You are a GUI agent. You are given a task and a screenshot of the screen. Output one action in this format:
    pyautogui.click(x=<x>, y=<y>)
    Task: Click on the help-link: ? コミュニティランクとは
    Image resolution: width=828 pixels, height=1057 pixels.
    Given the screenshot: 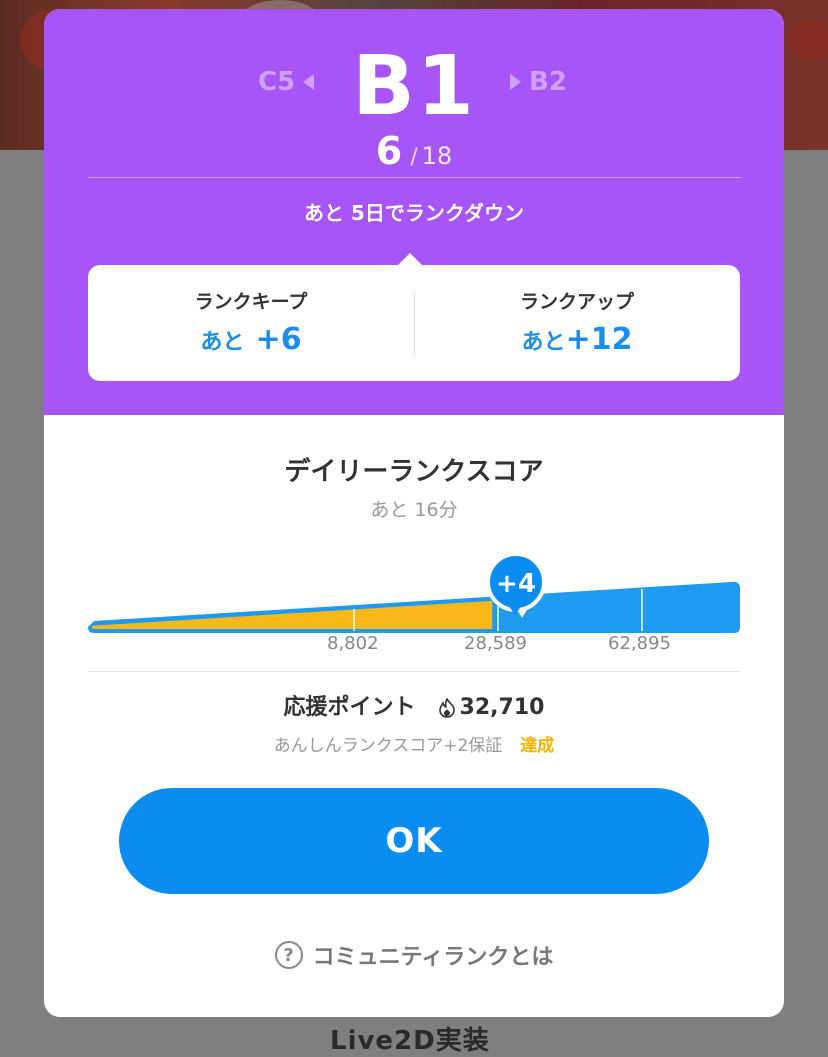 What is the action you would take?
    pyautogui.click(x=414, y=955)
    